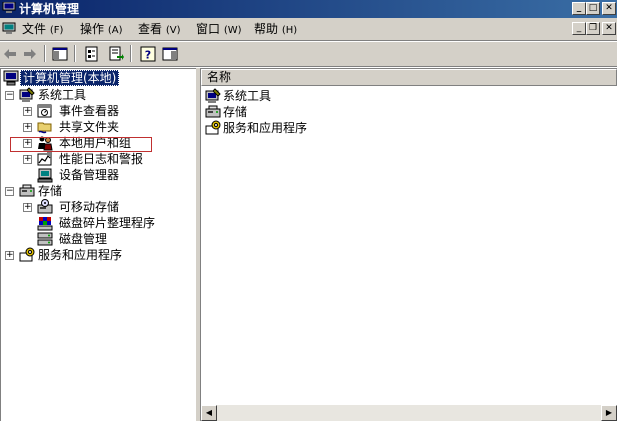 The height and width of the screenshot is (421, 617). I want to click on scroll-left-button: ◀, so click(209, 413).